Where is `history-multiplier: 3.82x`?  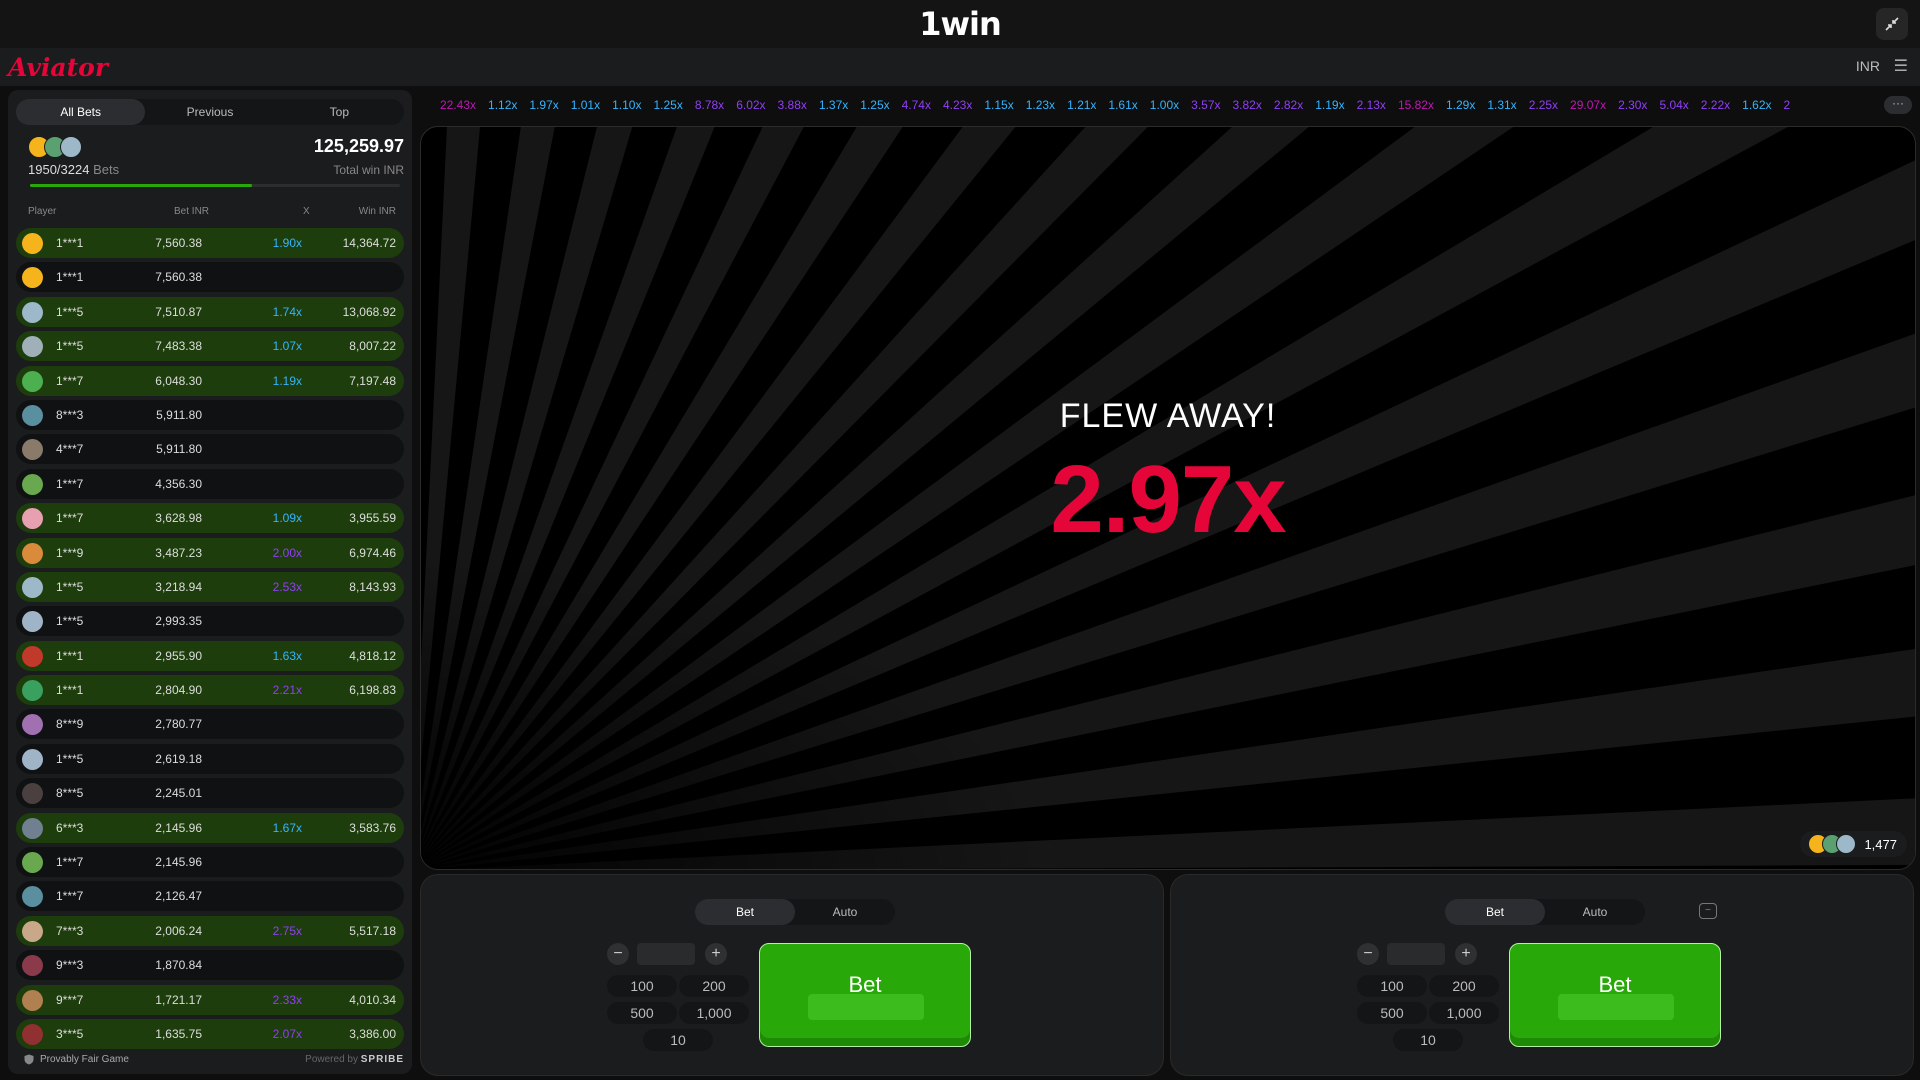
history-multiplier: 3.82x is located at coordinates (1247, 105).